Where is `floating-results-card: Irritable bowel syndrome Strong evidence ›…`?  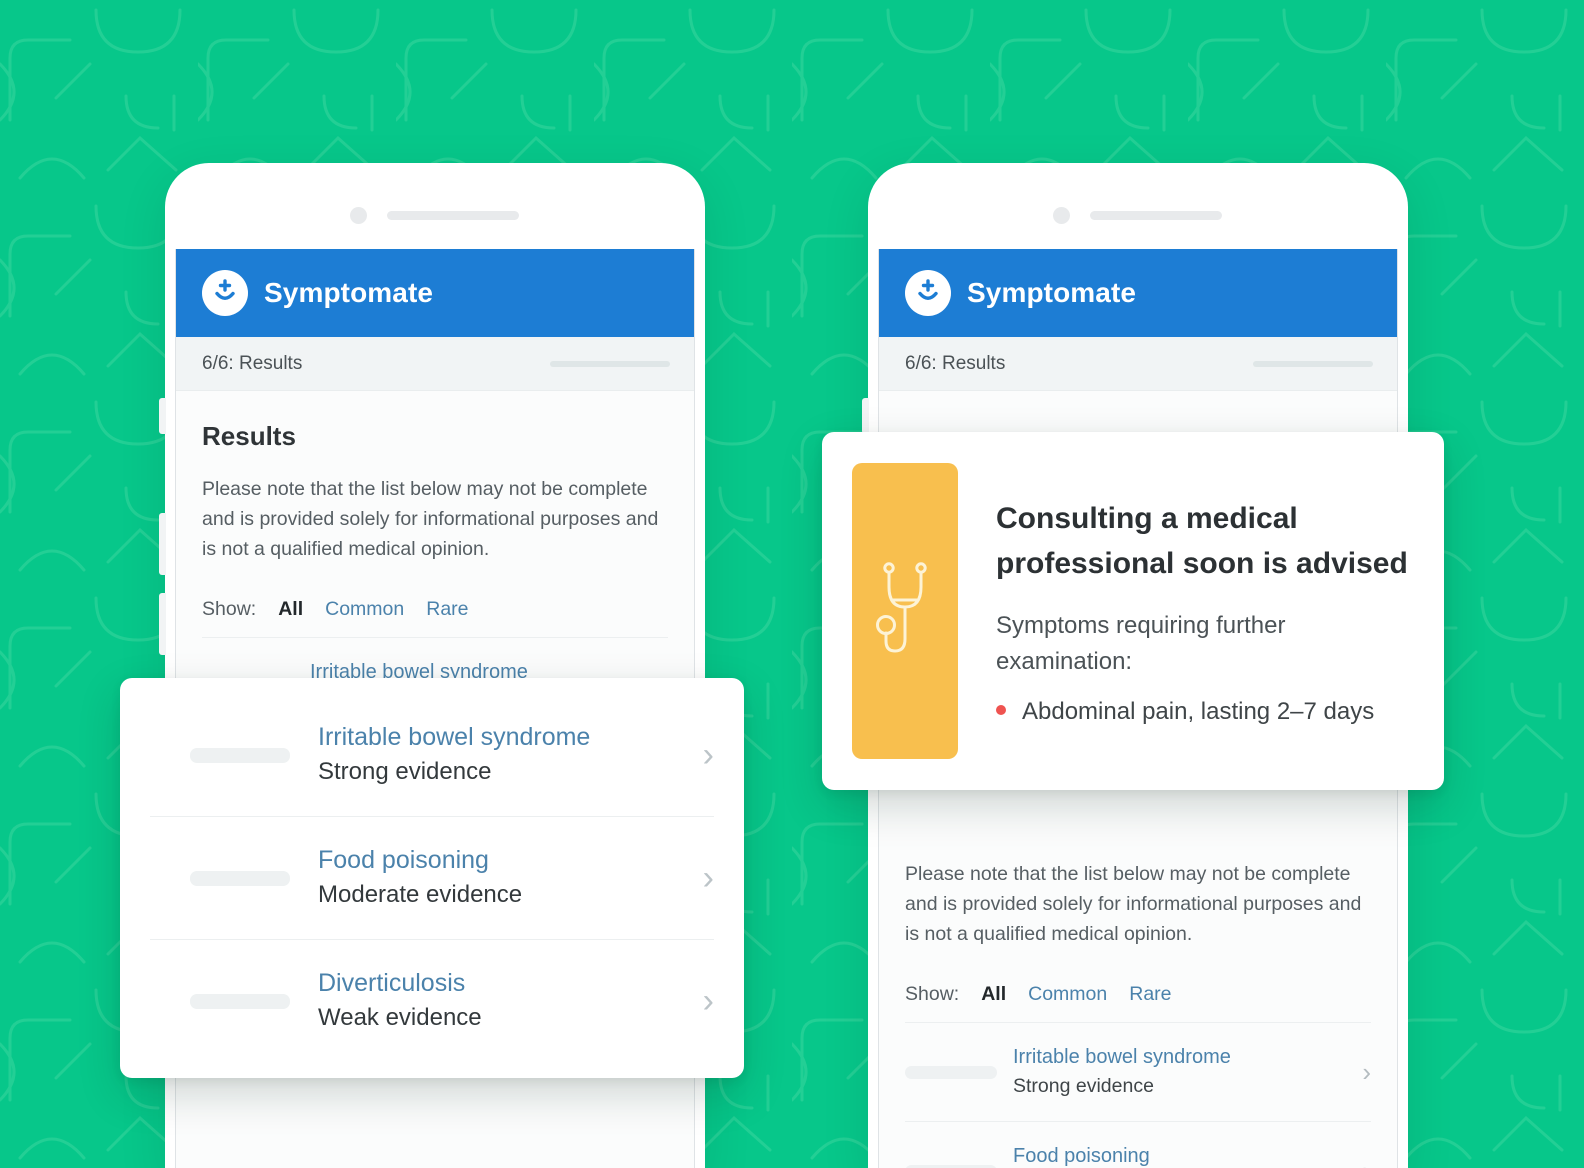
floating-results-card: Irritable bowel syndrome Strong evidence ›… is located at coordinates (432, 878).